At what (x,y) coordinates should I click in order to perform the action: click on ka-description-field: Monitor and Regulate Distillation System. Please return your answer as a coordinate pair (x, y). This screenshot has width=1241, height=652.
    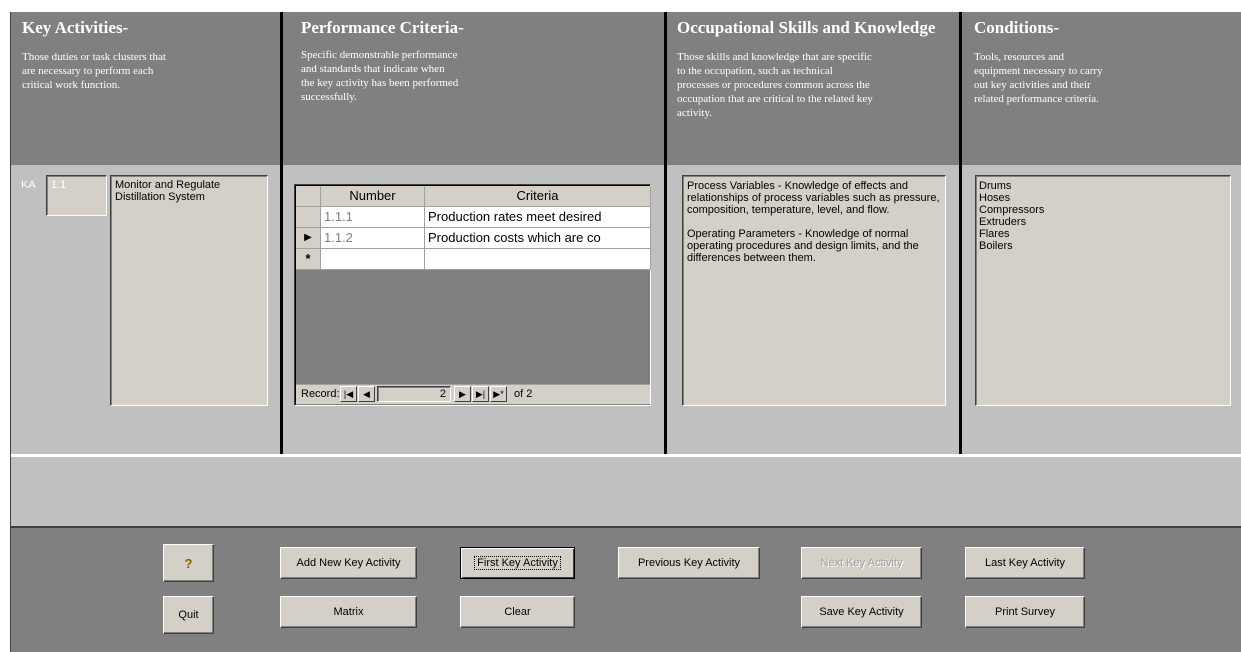
    Looking at the image, I should click on (189, 290).